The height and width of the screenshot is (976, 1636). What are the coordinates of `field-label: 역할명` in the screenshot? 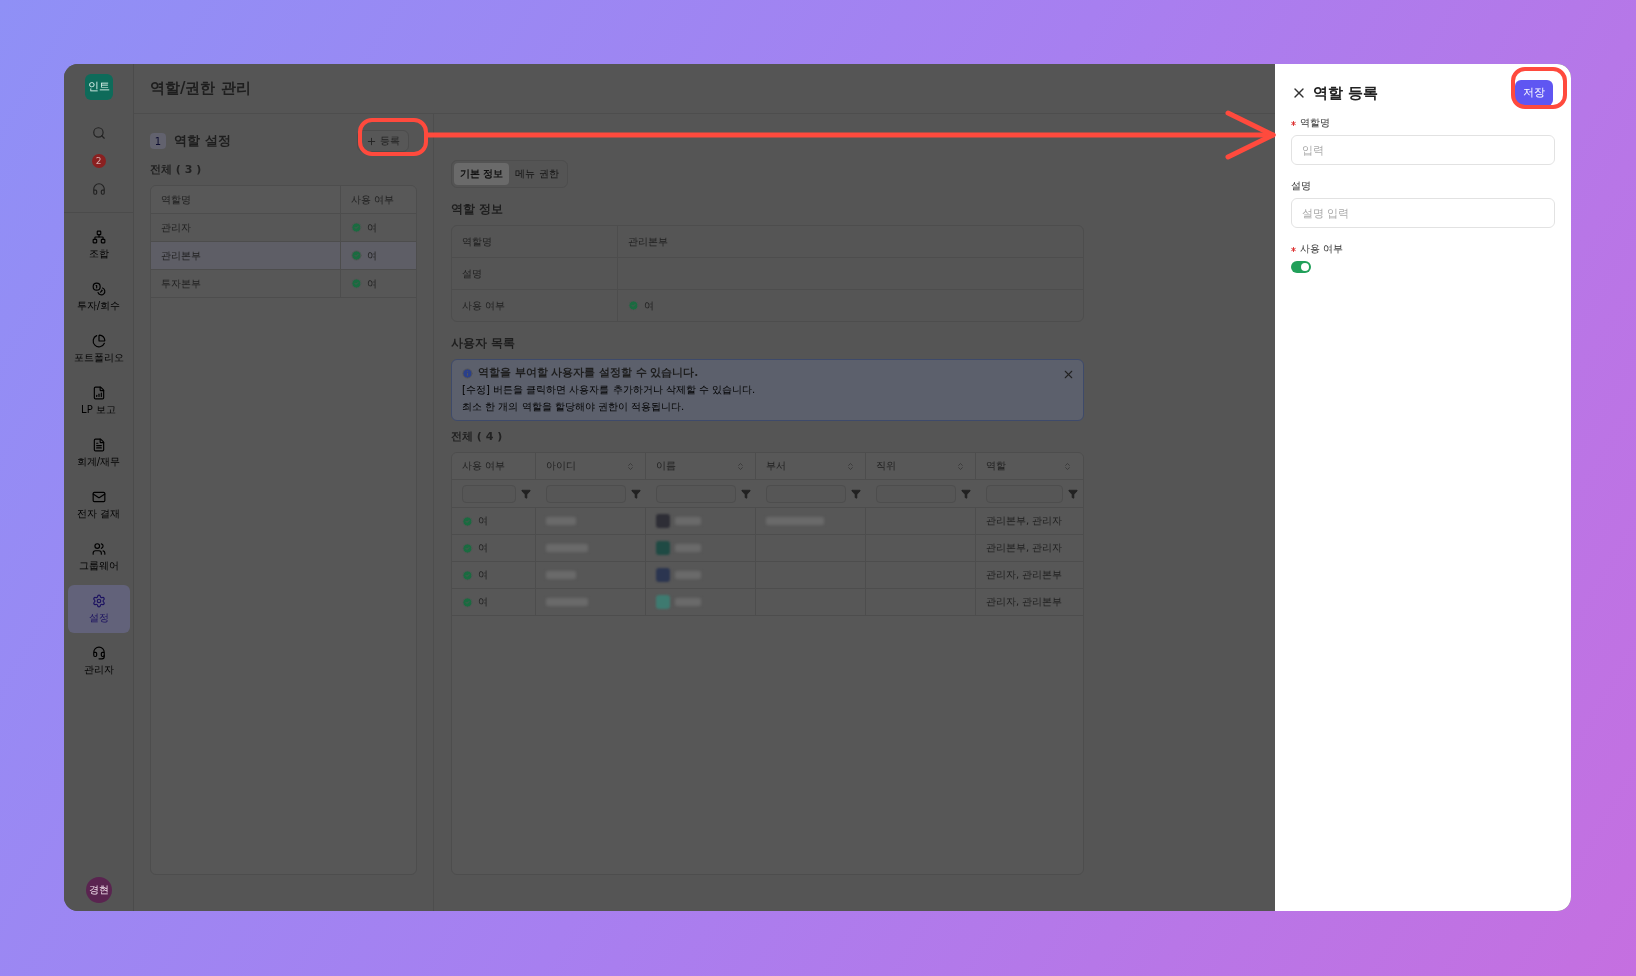 It's located at (1315, 123).